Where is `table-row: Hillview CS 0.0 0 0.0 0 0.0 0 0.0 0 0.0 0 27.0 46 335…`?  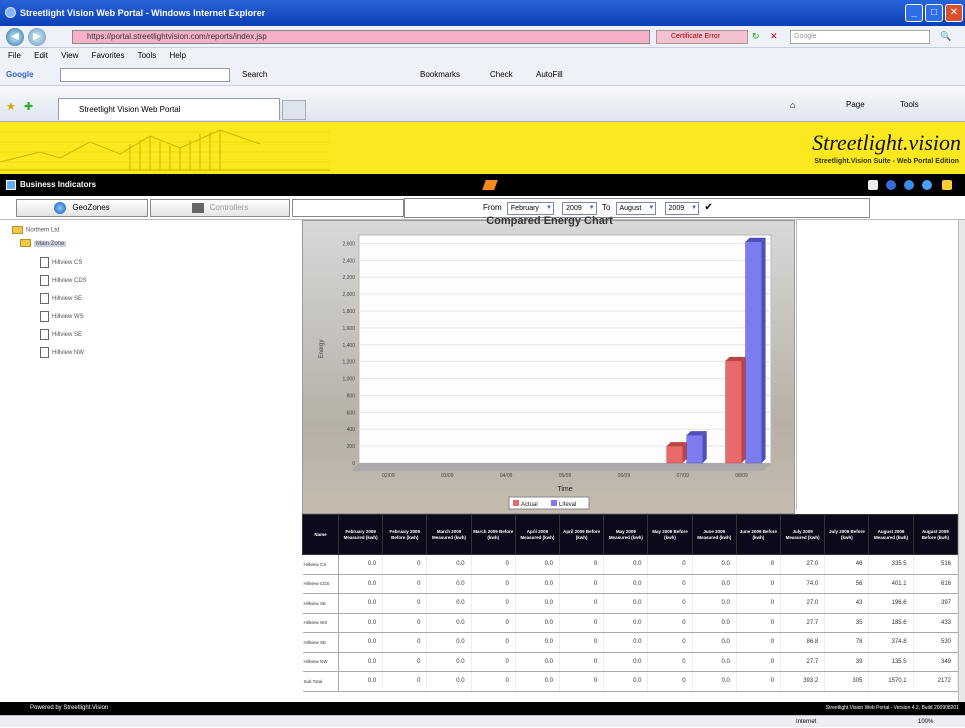
table-row: Hillview CS 0.0 0 0.0 0 0.0 0 0.0 0 0.0 0 27.0 46 335… is located at coordinates (630, 564).